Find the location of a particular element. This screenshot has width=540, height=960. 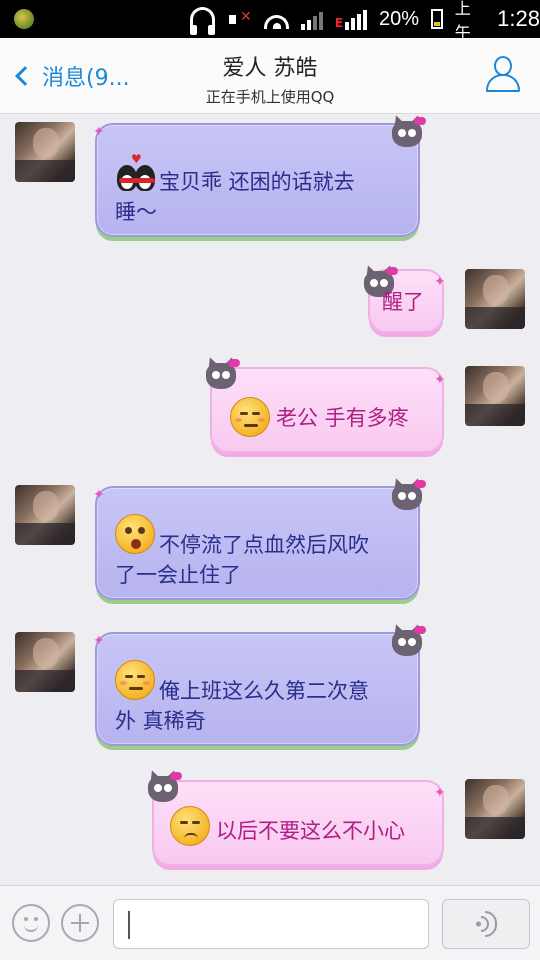

emoji-button is located at coordinates (31, 923).